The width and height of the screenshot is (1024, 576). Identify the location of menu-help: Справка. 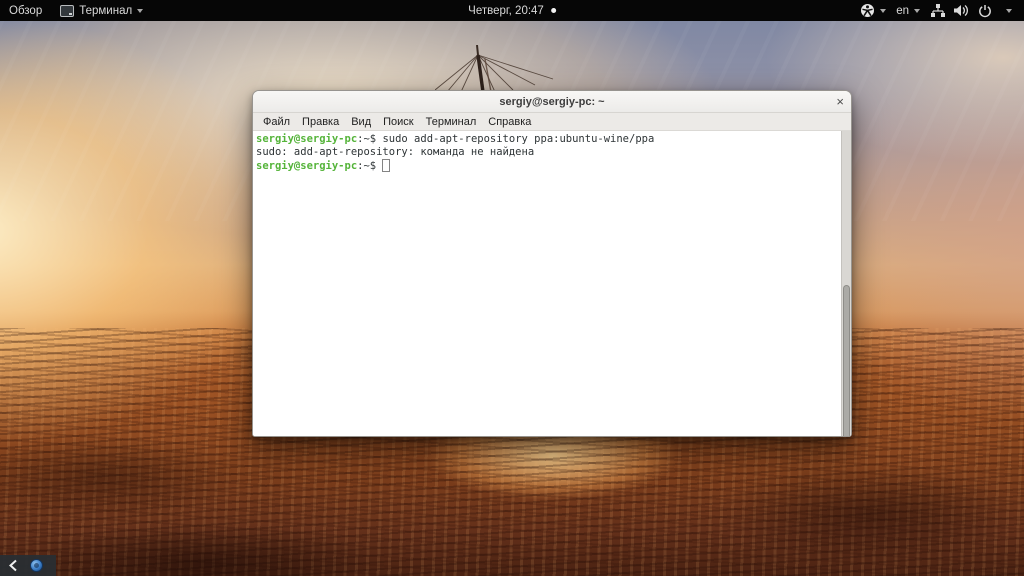
(509, 121).